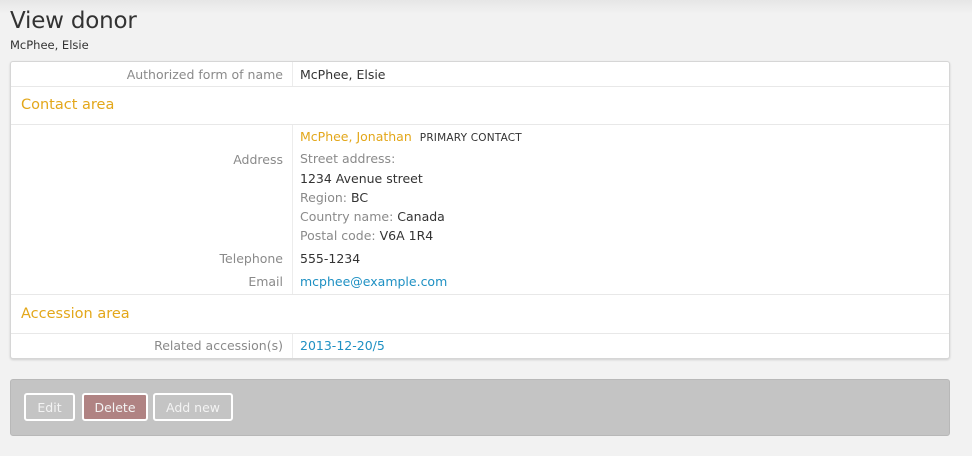 The width and height of the screenshot is (972, 456). Describe the element at coordinates (265, 281) in the screenshot. I see `email-label: Email` at that location.